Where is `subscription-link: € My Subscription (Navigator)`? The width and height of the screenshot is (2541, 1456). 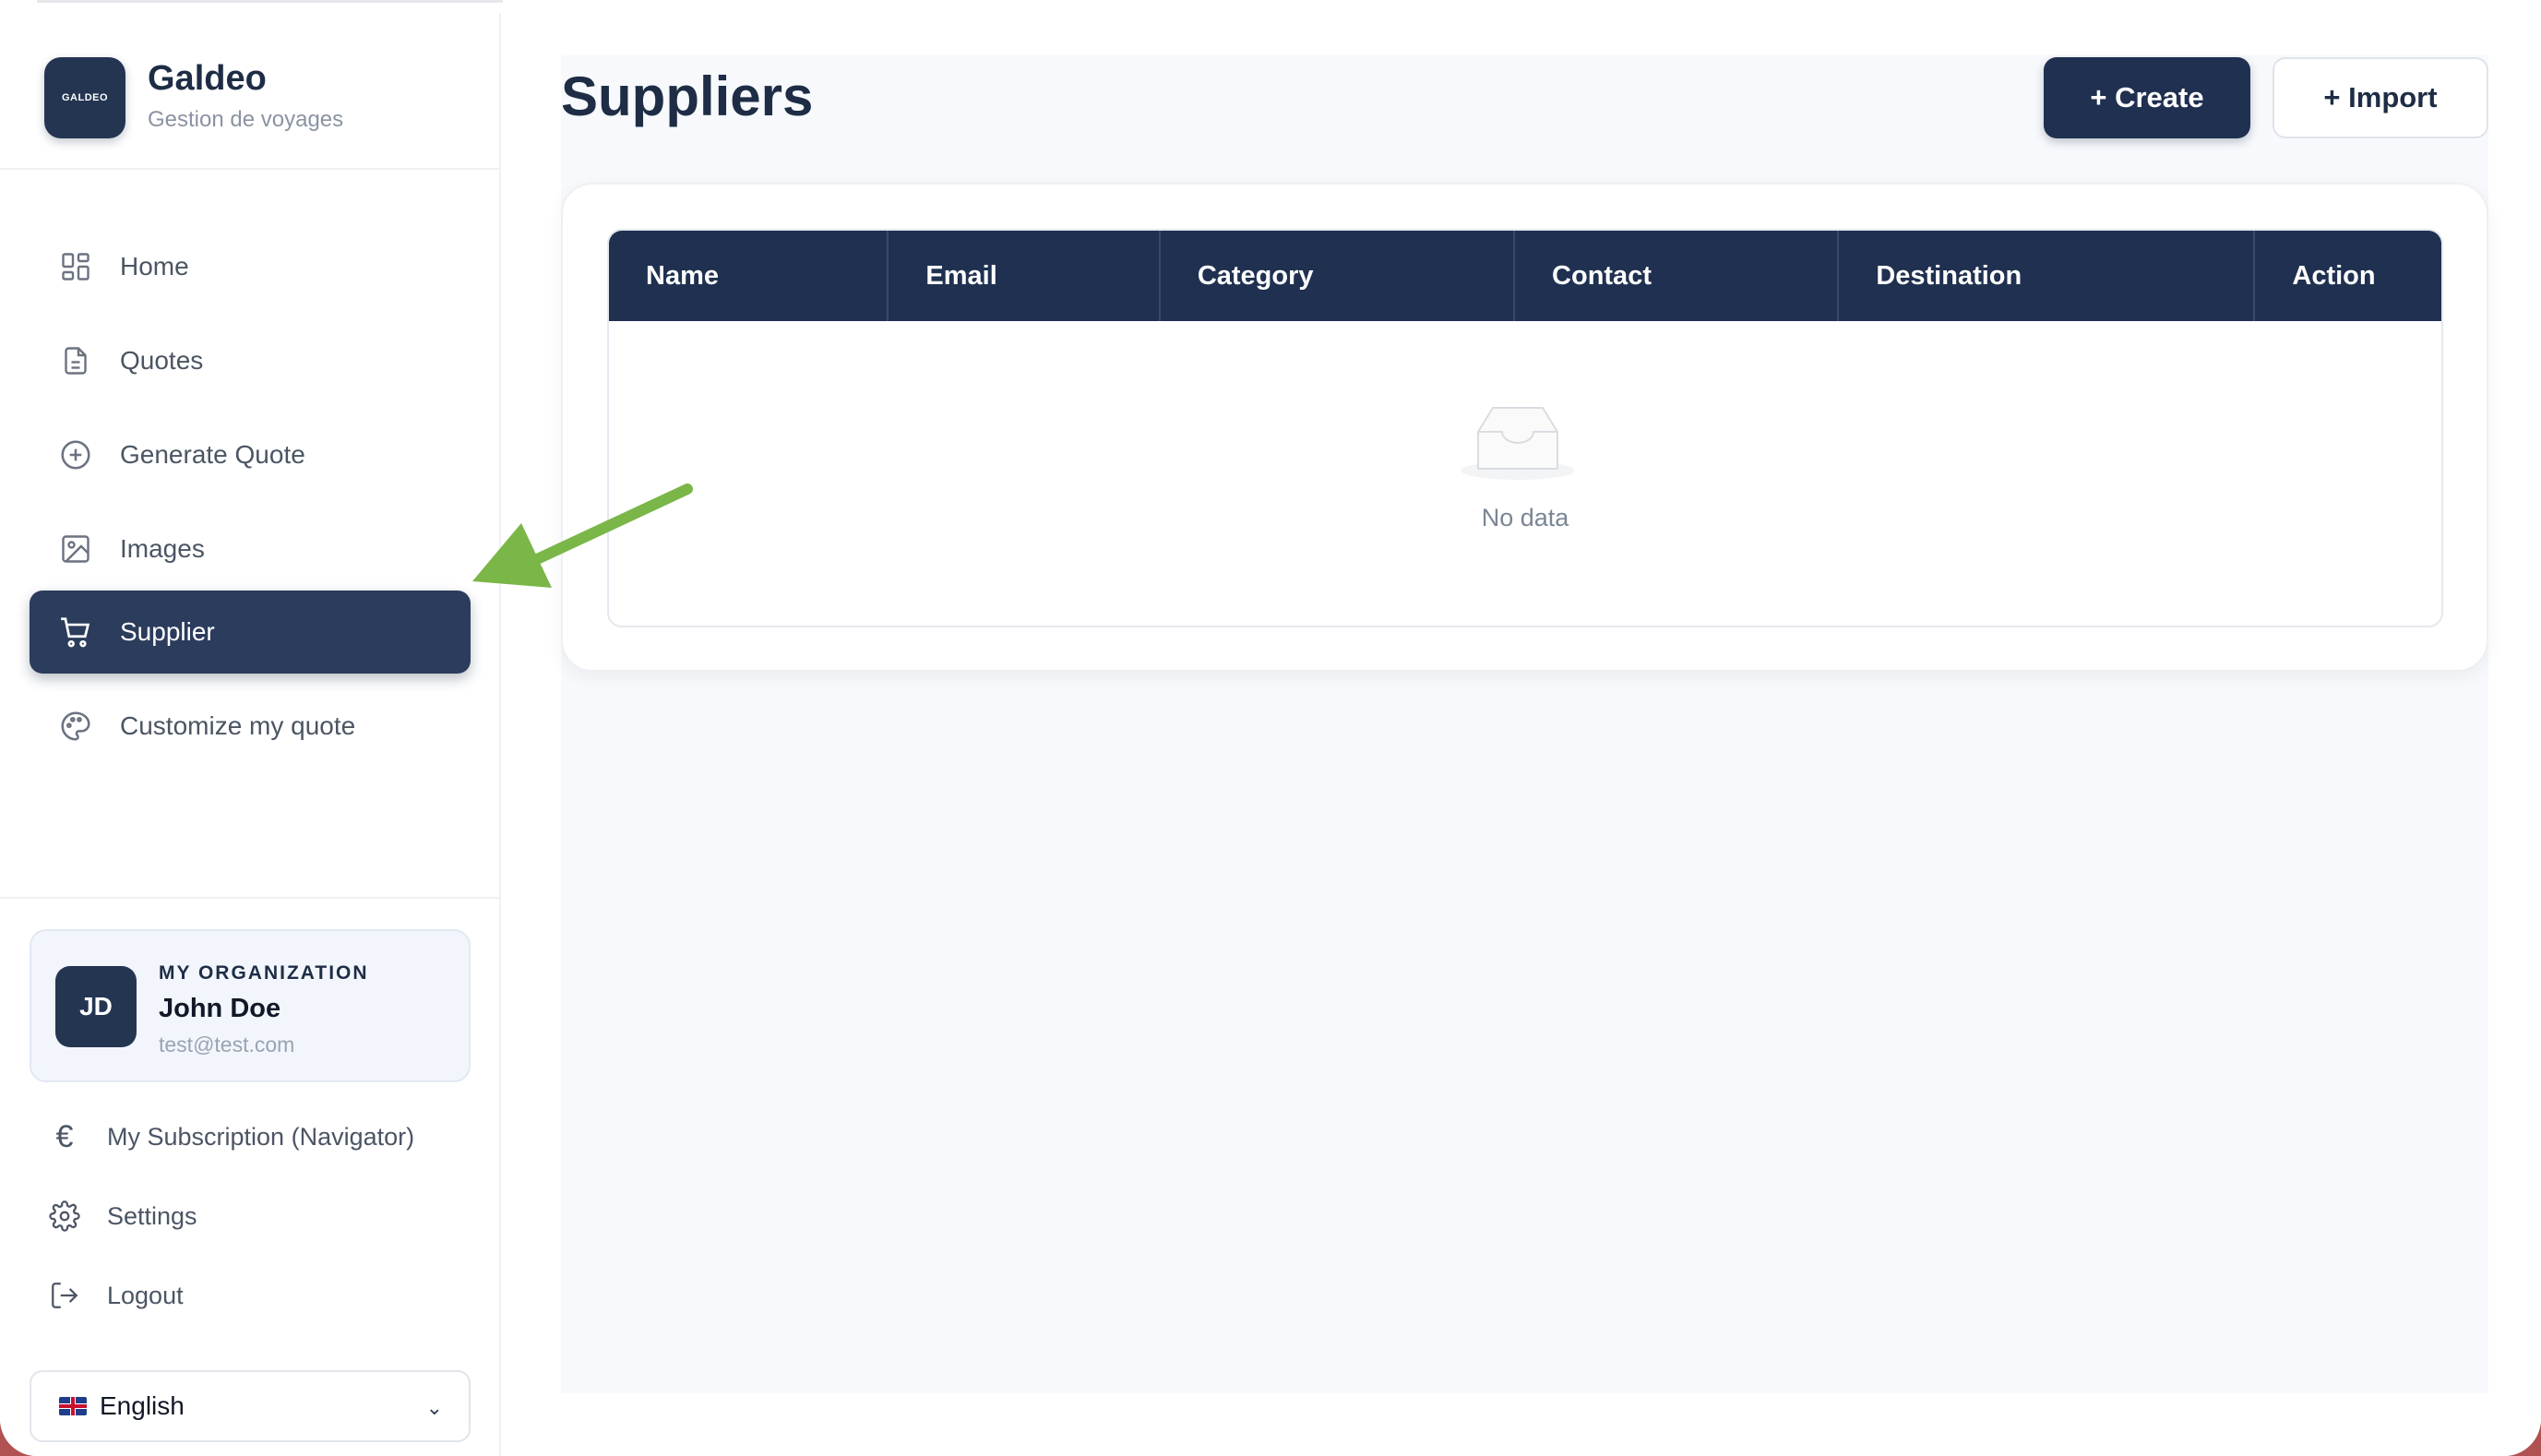 subscription-link: € My Subscription (Navigator) is located at coordinates (231, 1136).